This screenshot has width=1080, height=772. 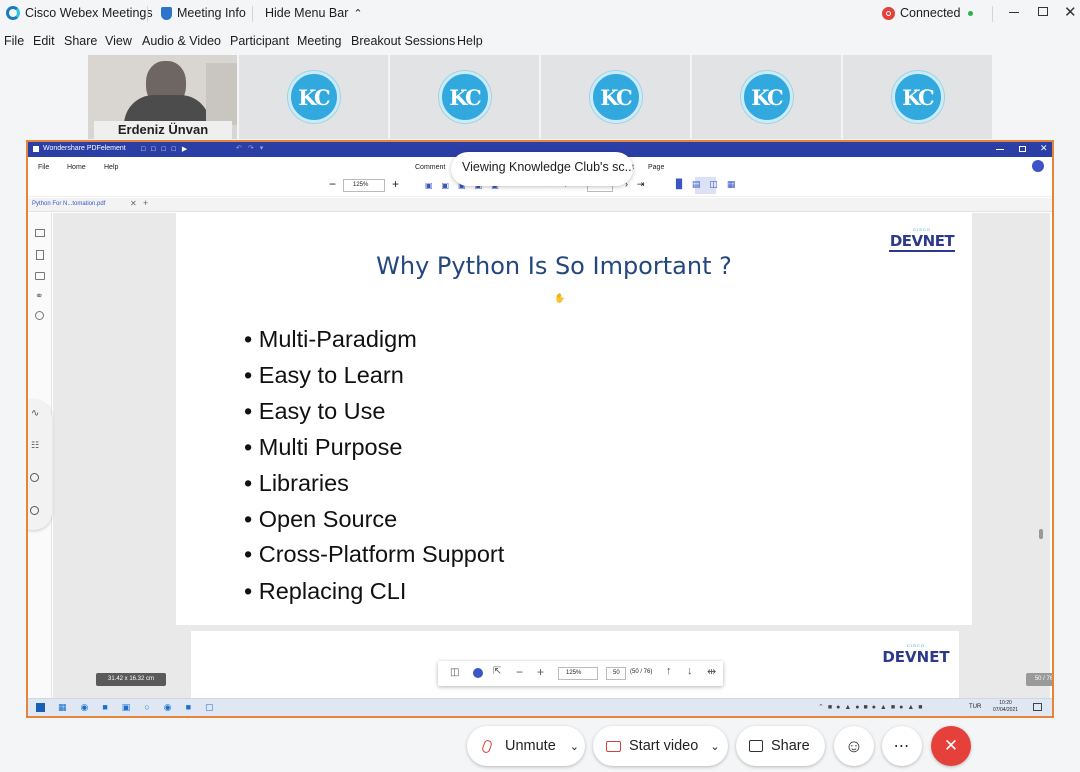 I want to click on start-video-button: Start video ⌄, so click(x=660, y=746).